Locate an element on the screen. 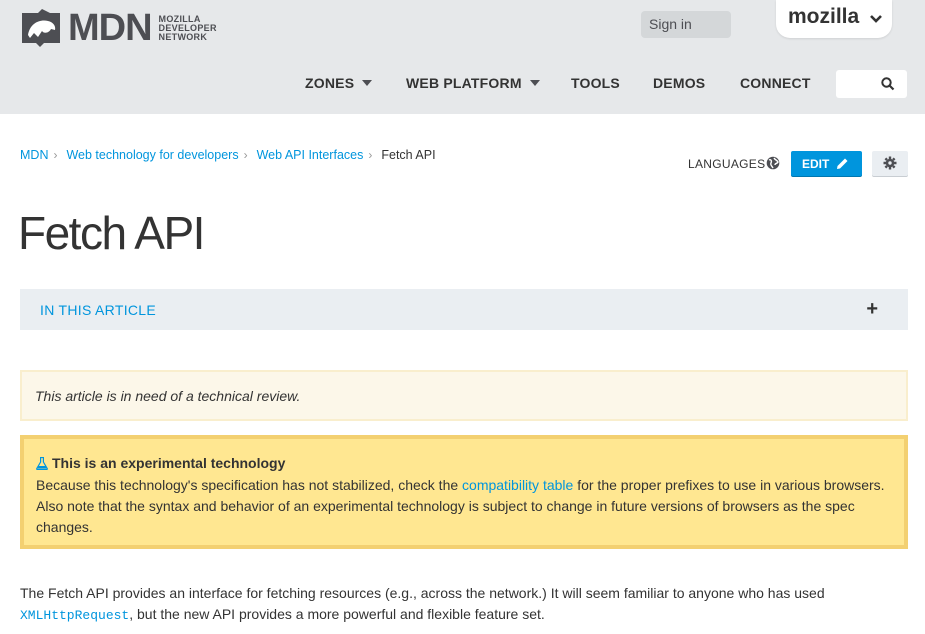  experimental-heading-text: This is an experimental technology is located at coordinates (169, 463).